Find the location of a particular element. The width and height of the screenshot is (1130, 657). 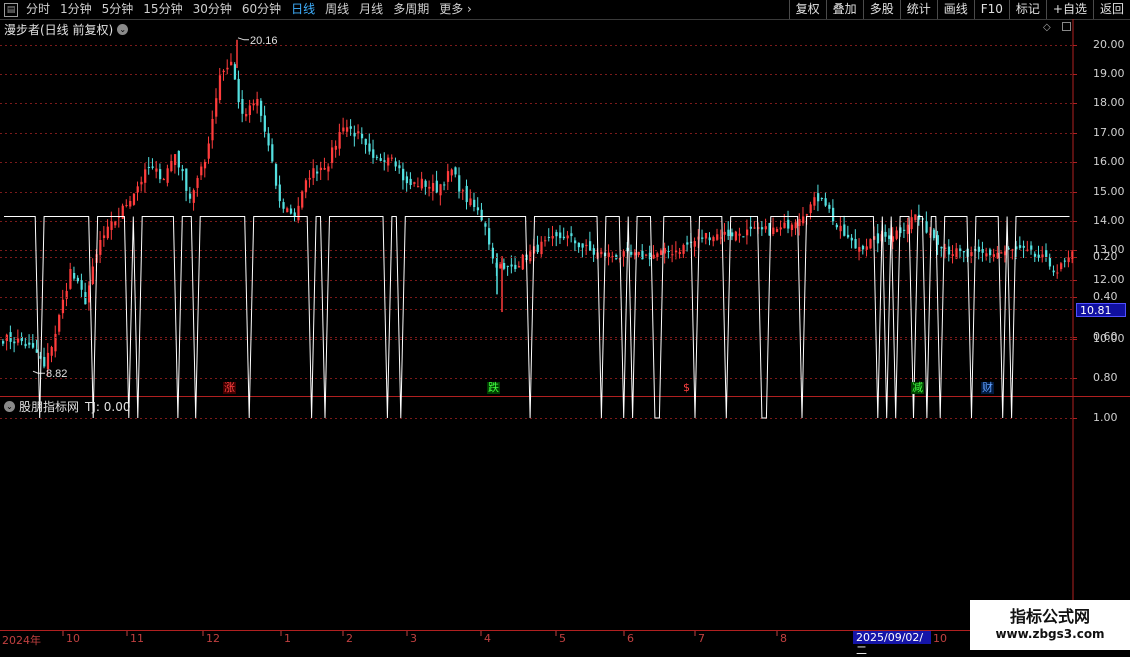

high-price-label: 20.16 is located at coordinates (264, 41).